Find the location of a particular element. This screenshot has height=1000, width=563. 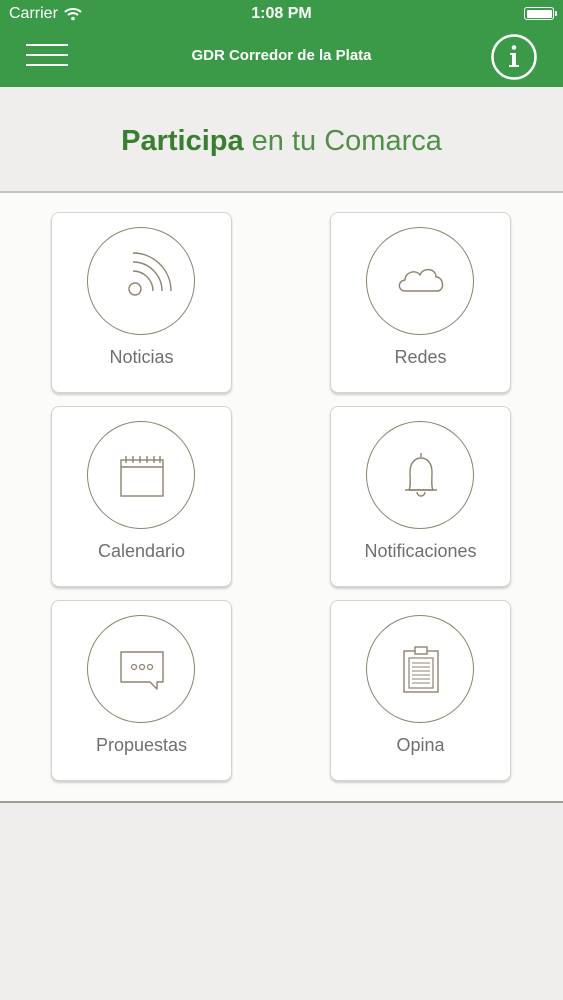

tile-notificaciones: Notificaciones is located at coordinates (420, 496).